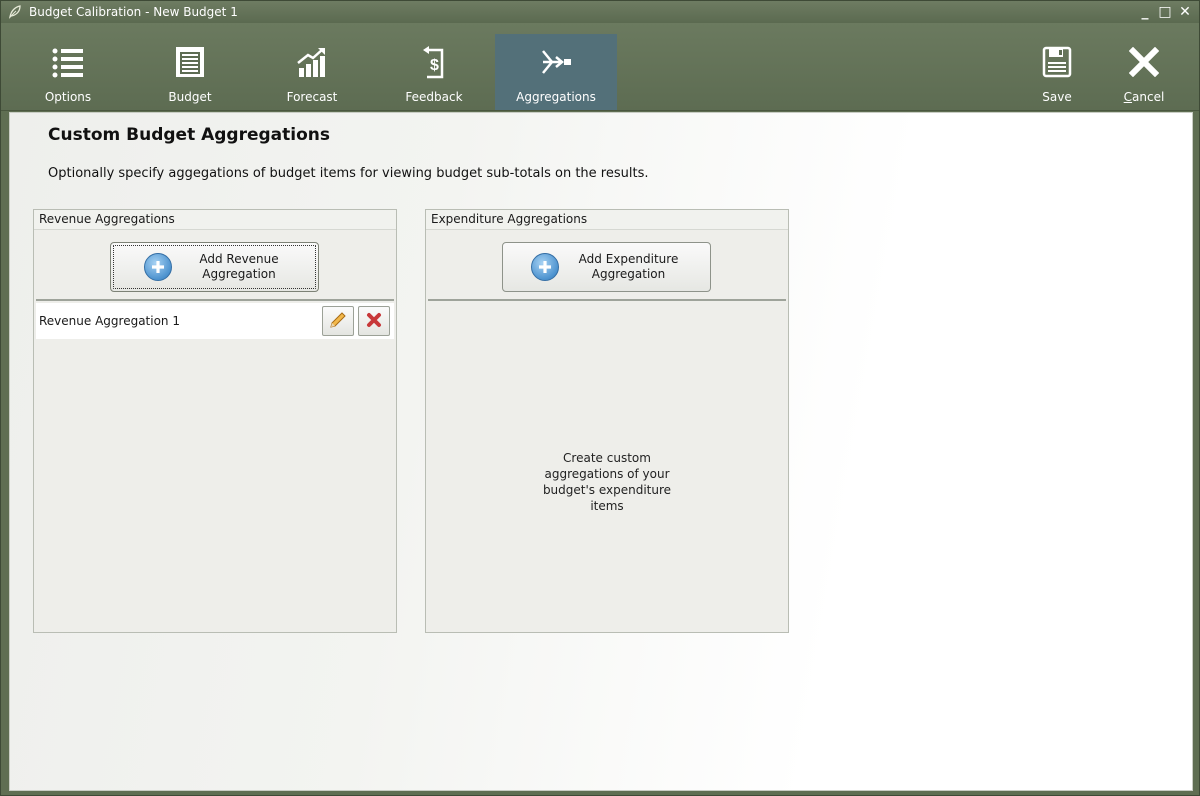 Image resolution: width=1200 pixels, height=796 pixels. I want to click on add-revenue-aggregation-label: Add Revenue Aggregation, so click(239, 266).